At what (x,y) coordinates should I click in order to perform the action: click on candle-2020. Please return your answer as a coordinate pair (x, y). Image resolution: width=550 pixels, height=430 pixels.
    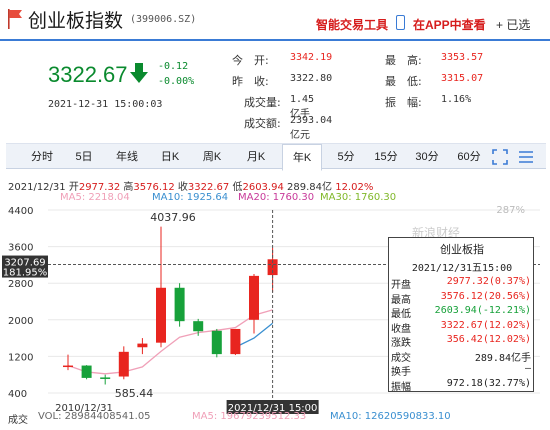
    Looking at the image, I should click on (254, 304).